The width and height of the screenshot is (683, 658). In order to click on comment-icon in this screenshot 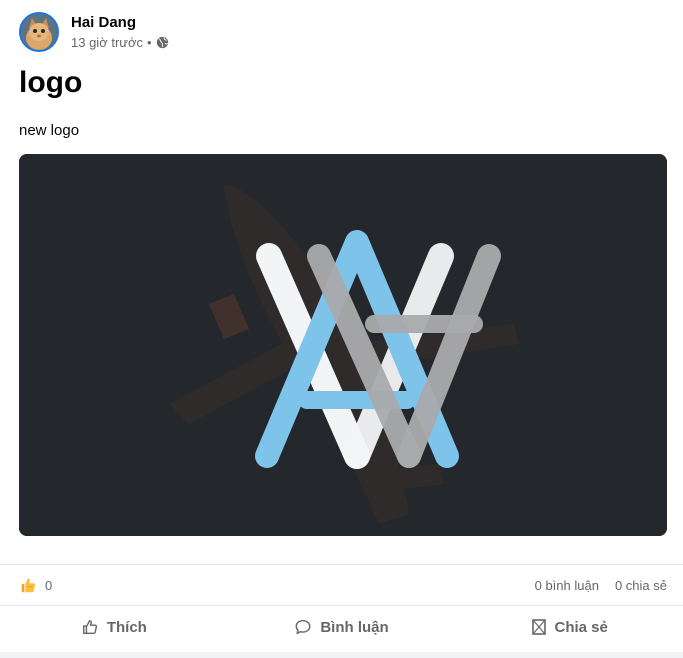, I will do `click(303, 627)`.